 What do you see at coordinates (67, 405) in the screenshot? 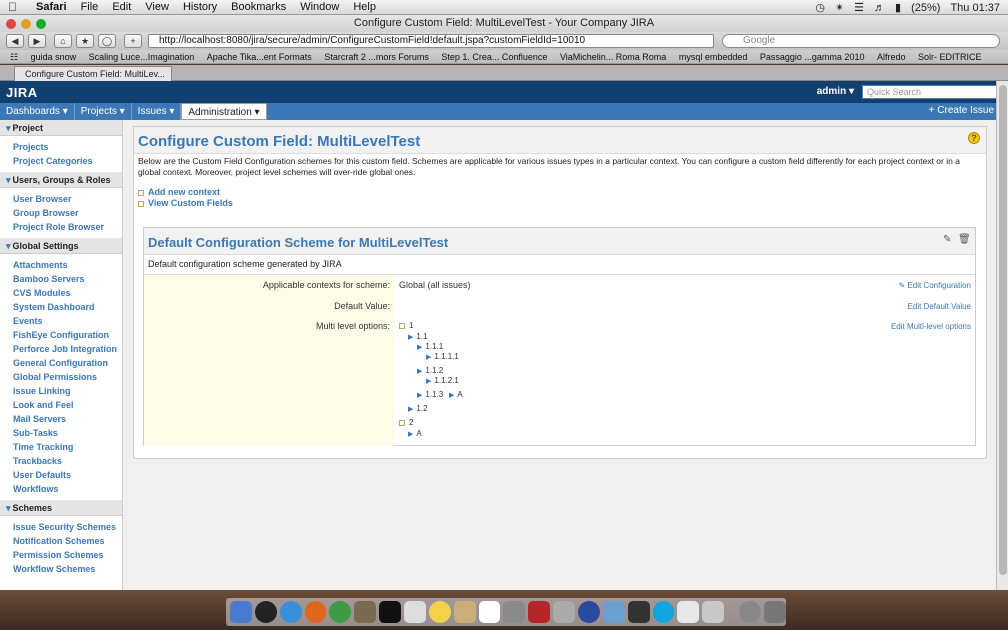
I see `sidebar-item: Look and Feel` at bounding box center [67, 405].